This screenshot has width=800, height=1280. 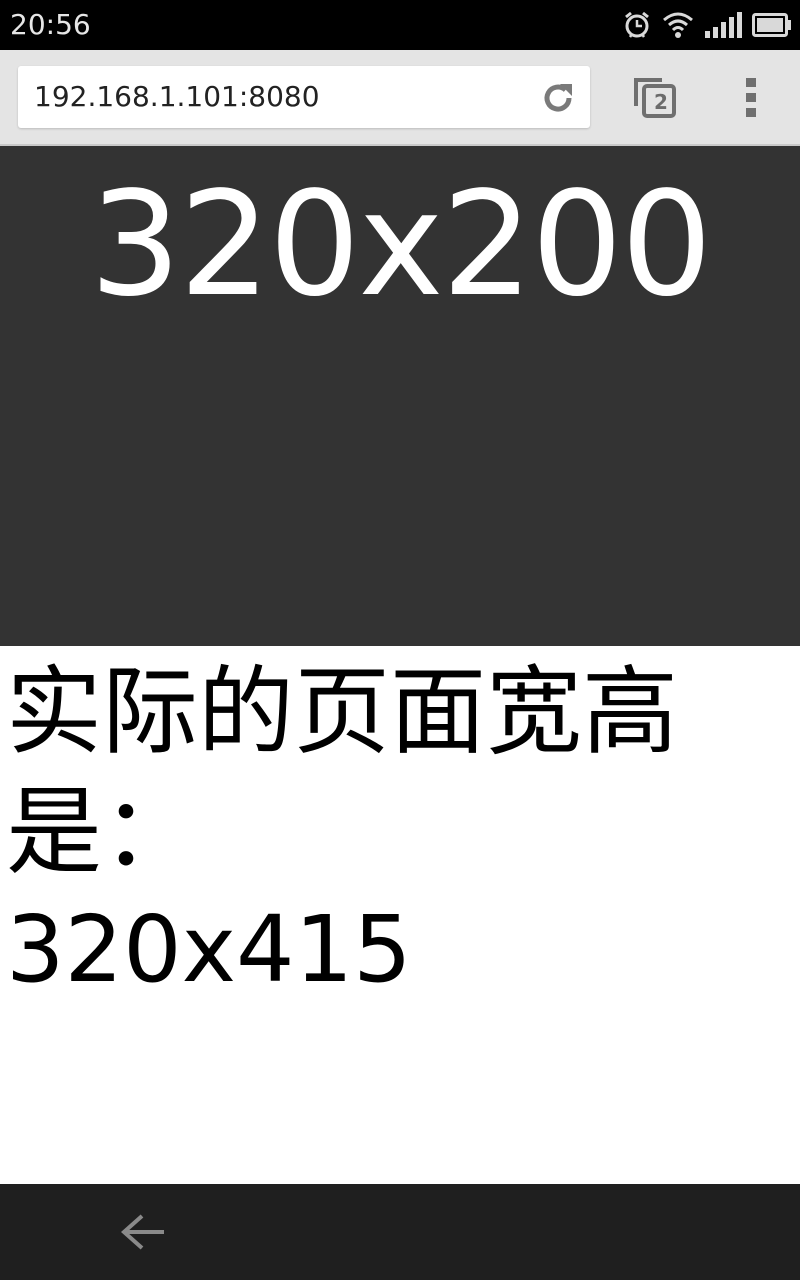 I want to click on alarm-icon, so click(x=637, y=25).